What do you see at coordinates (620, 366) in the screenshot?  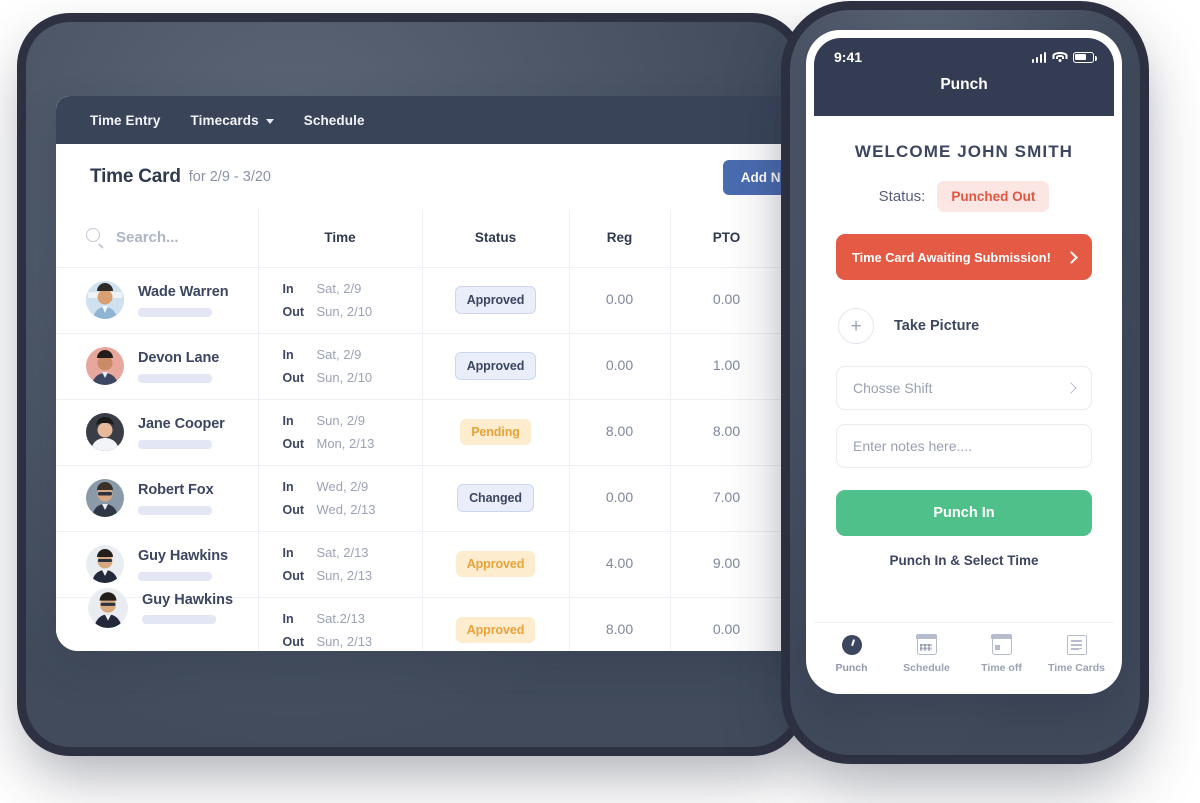 I see `reg-cell: 0.00` at bounding box center [620, 366].